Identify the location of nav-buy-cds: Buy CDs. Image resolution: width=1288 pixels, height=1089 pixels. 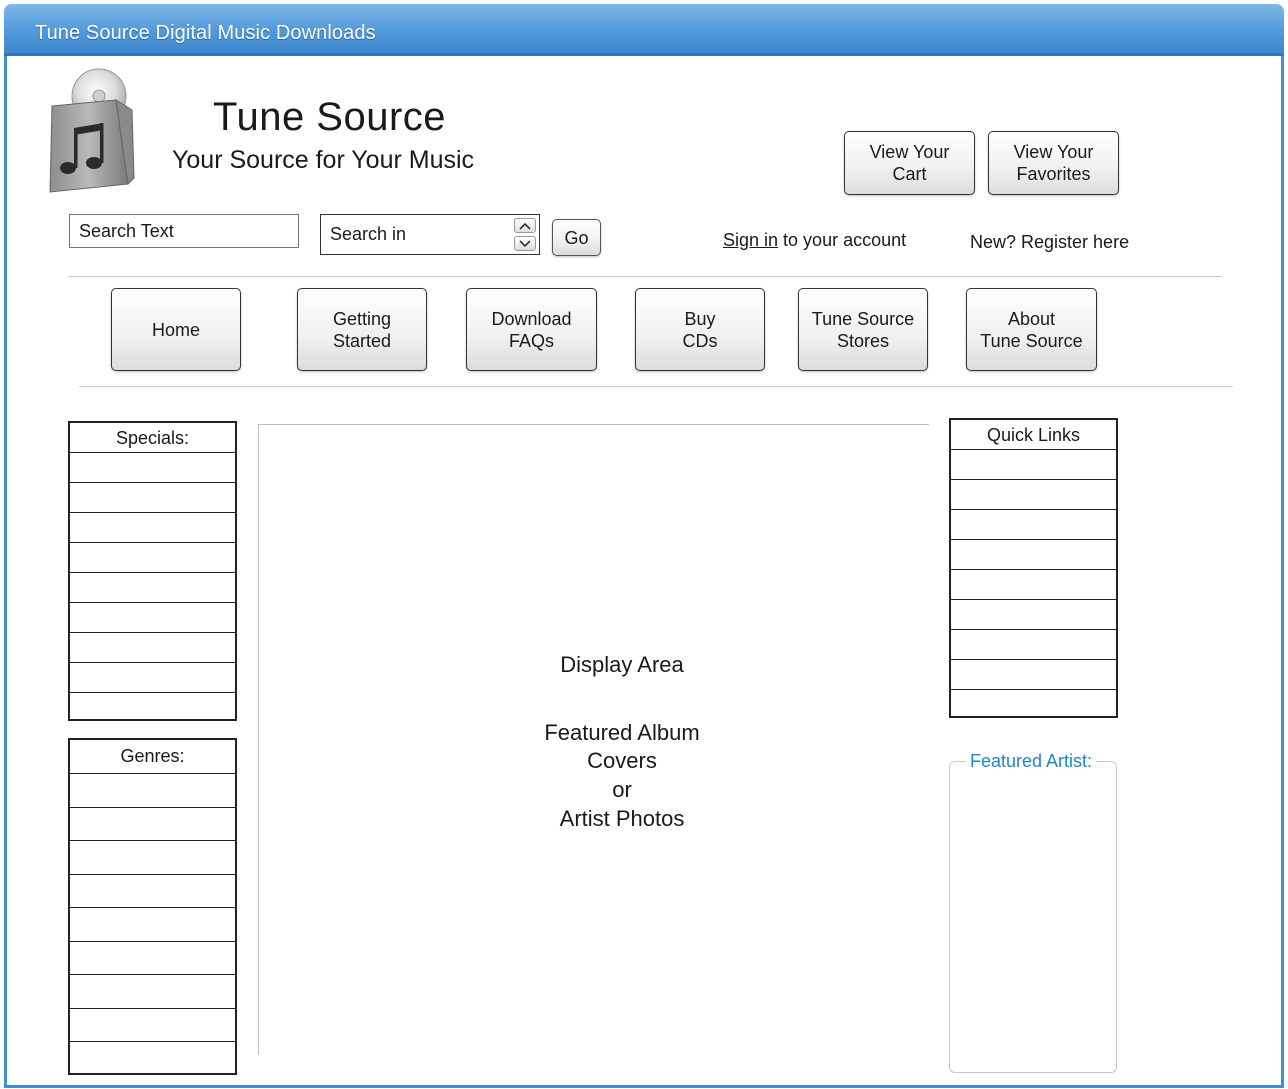
(700, 329).